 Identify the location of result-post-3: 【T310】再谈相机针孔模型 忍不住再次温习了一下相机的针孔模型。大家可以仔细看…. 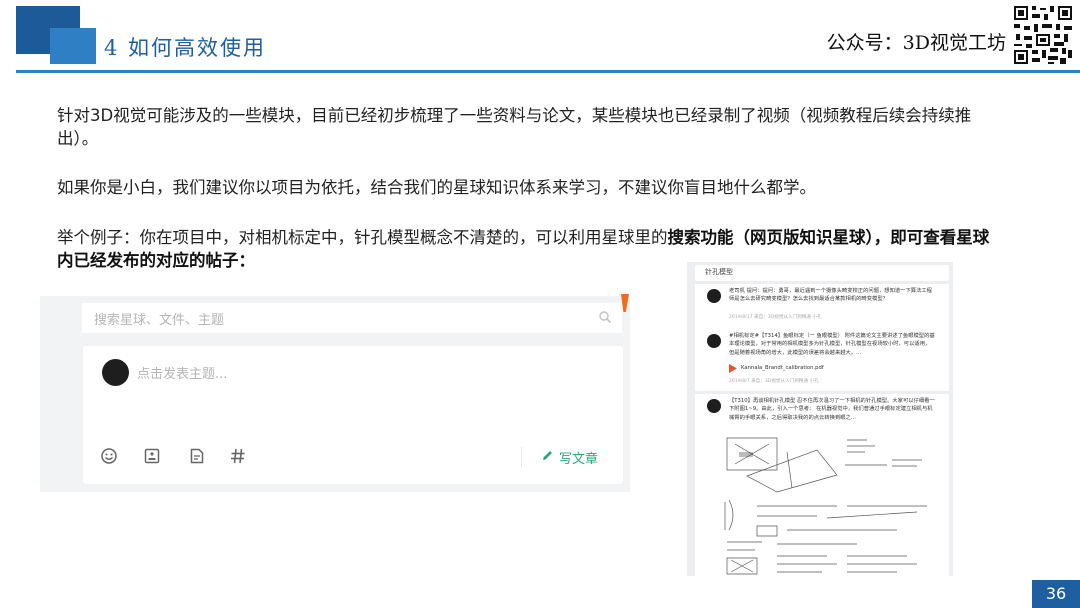
(822, 485).